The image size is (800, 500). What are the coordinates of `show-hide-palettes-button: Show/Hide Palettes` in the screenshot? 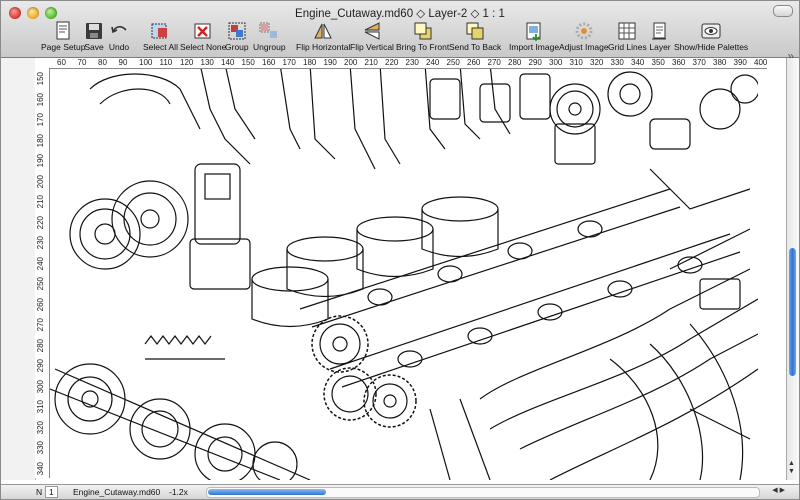 It's located at (711, 36).